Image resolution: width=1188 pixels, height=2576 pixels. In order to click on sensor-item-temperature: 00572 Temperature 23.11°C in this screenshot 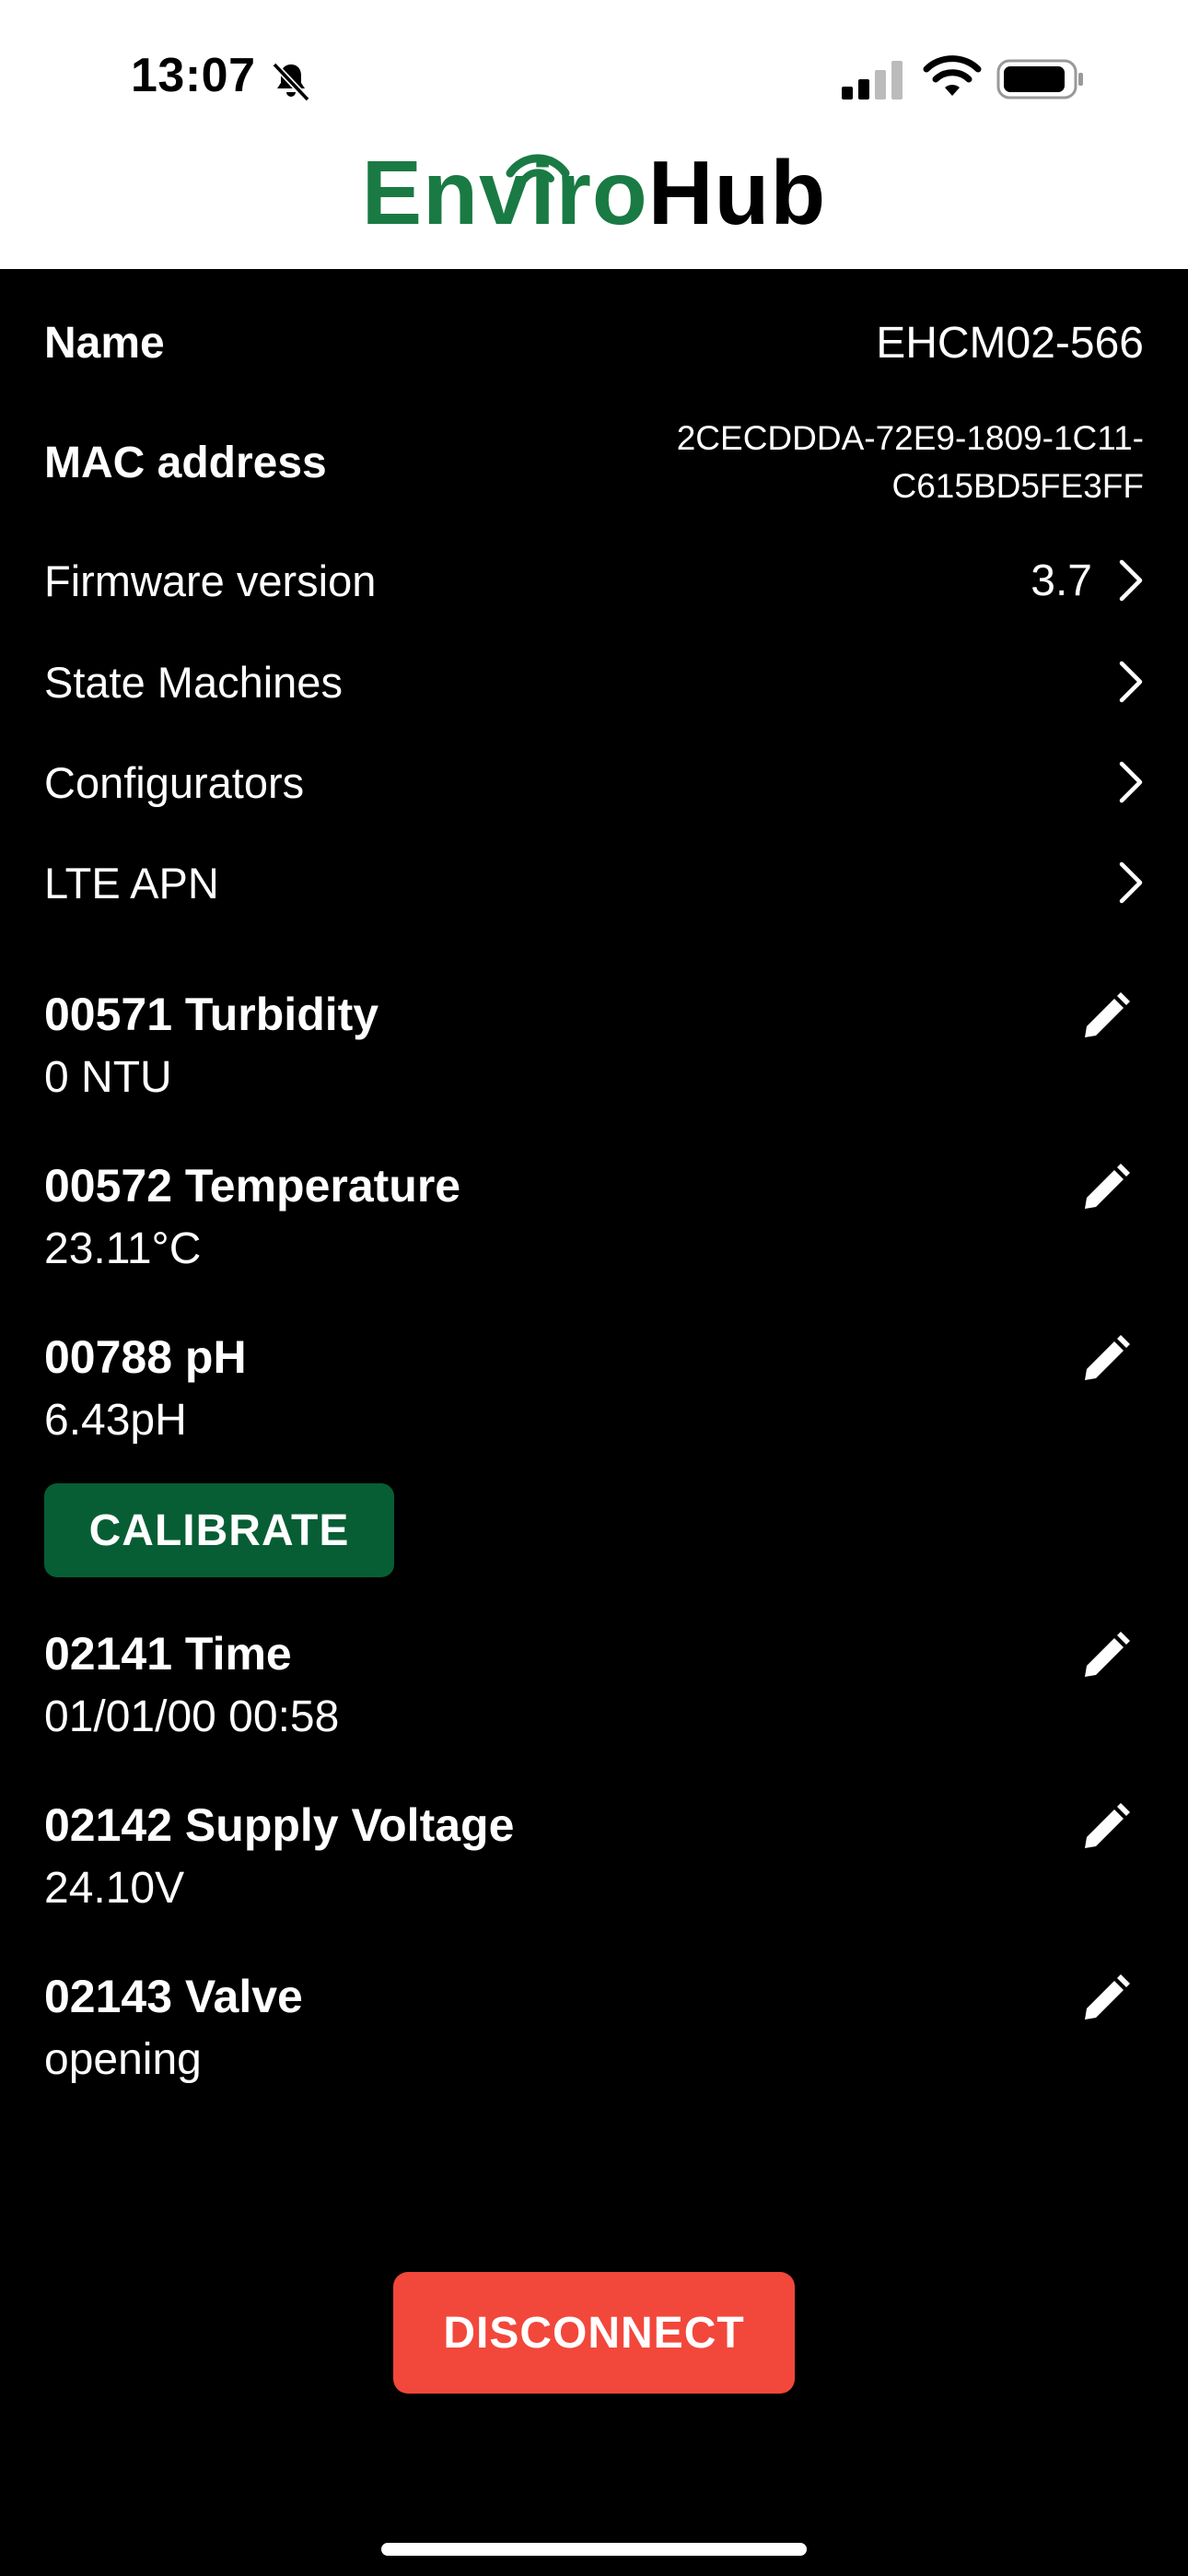, I will do `click(594, 1216)`.